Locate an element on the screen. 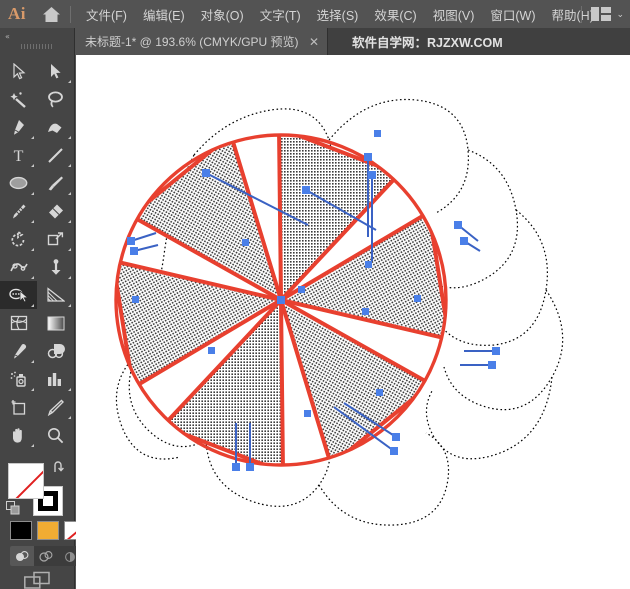 The height and width of the screenshot is (589, 630). close-icon: ✕ is located at coordinates (314, 42).